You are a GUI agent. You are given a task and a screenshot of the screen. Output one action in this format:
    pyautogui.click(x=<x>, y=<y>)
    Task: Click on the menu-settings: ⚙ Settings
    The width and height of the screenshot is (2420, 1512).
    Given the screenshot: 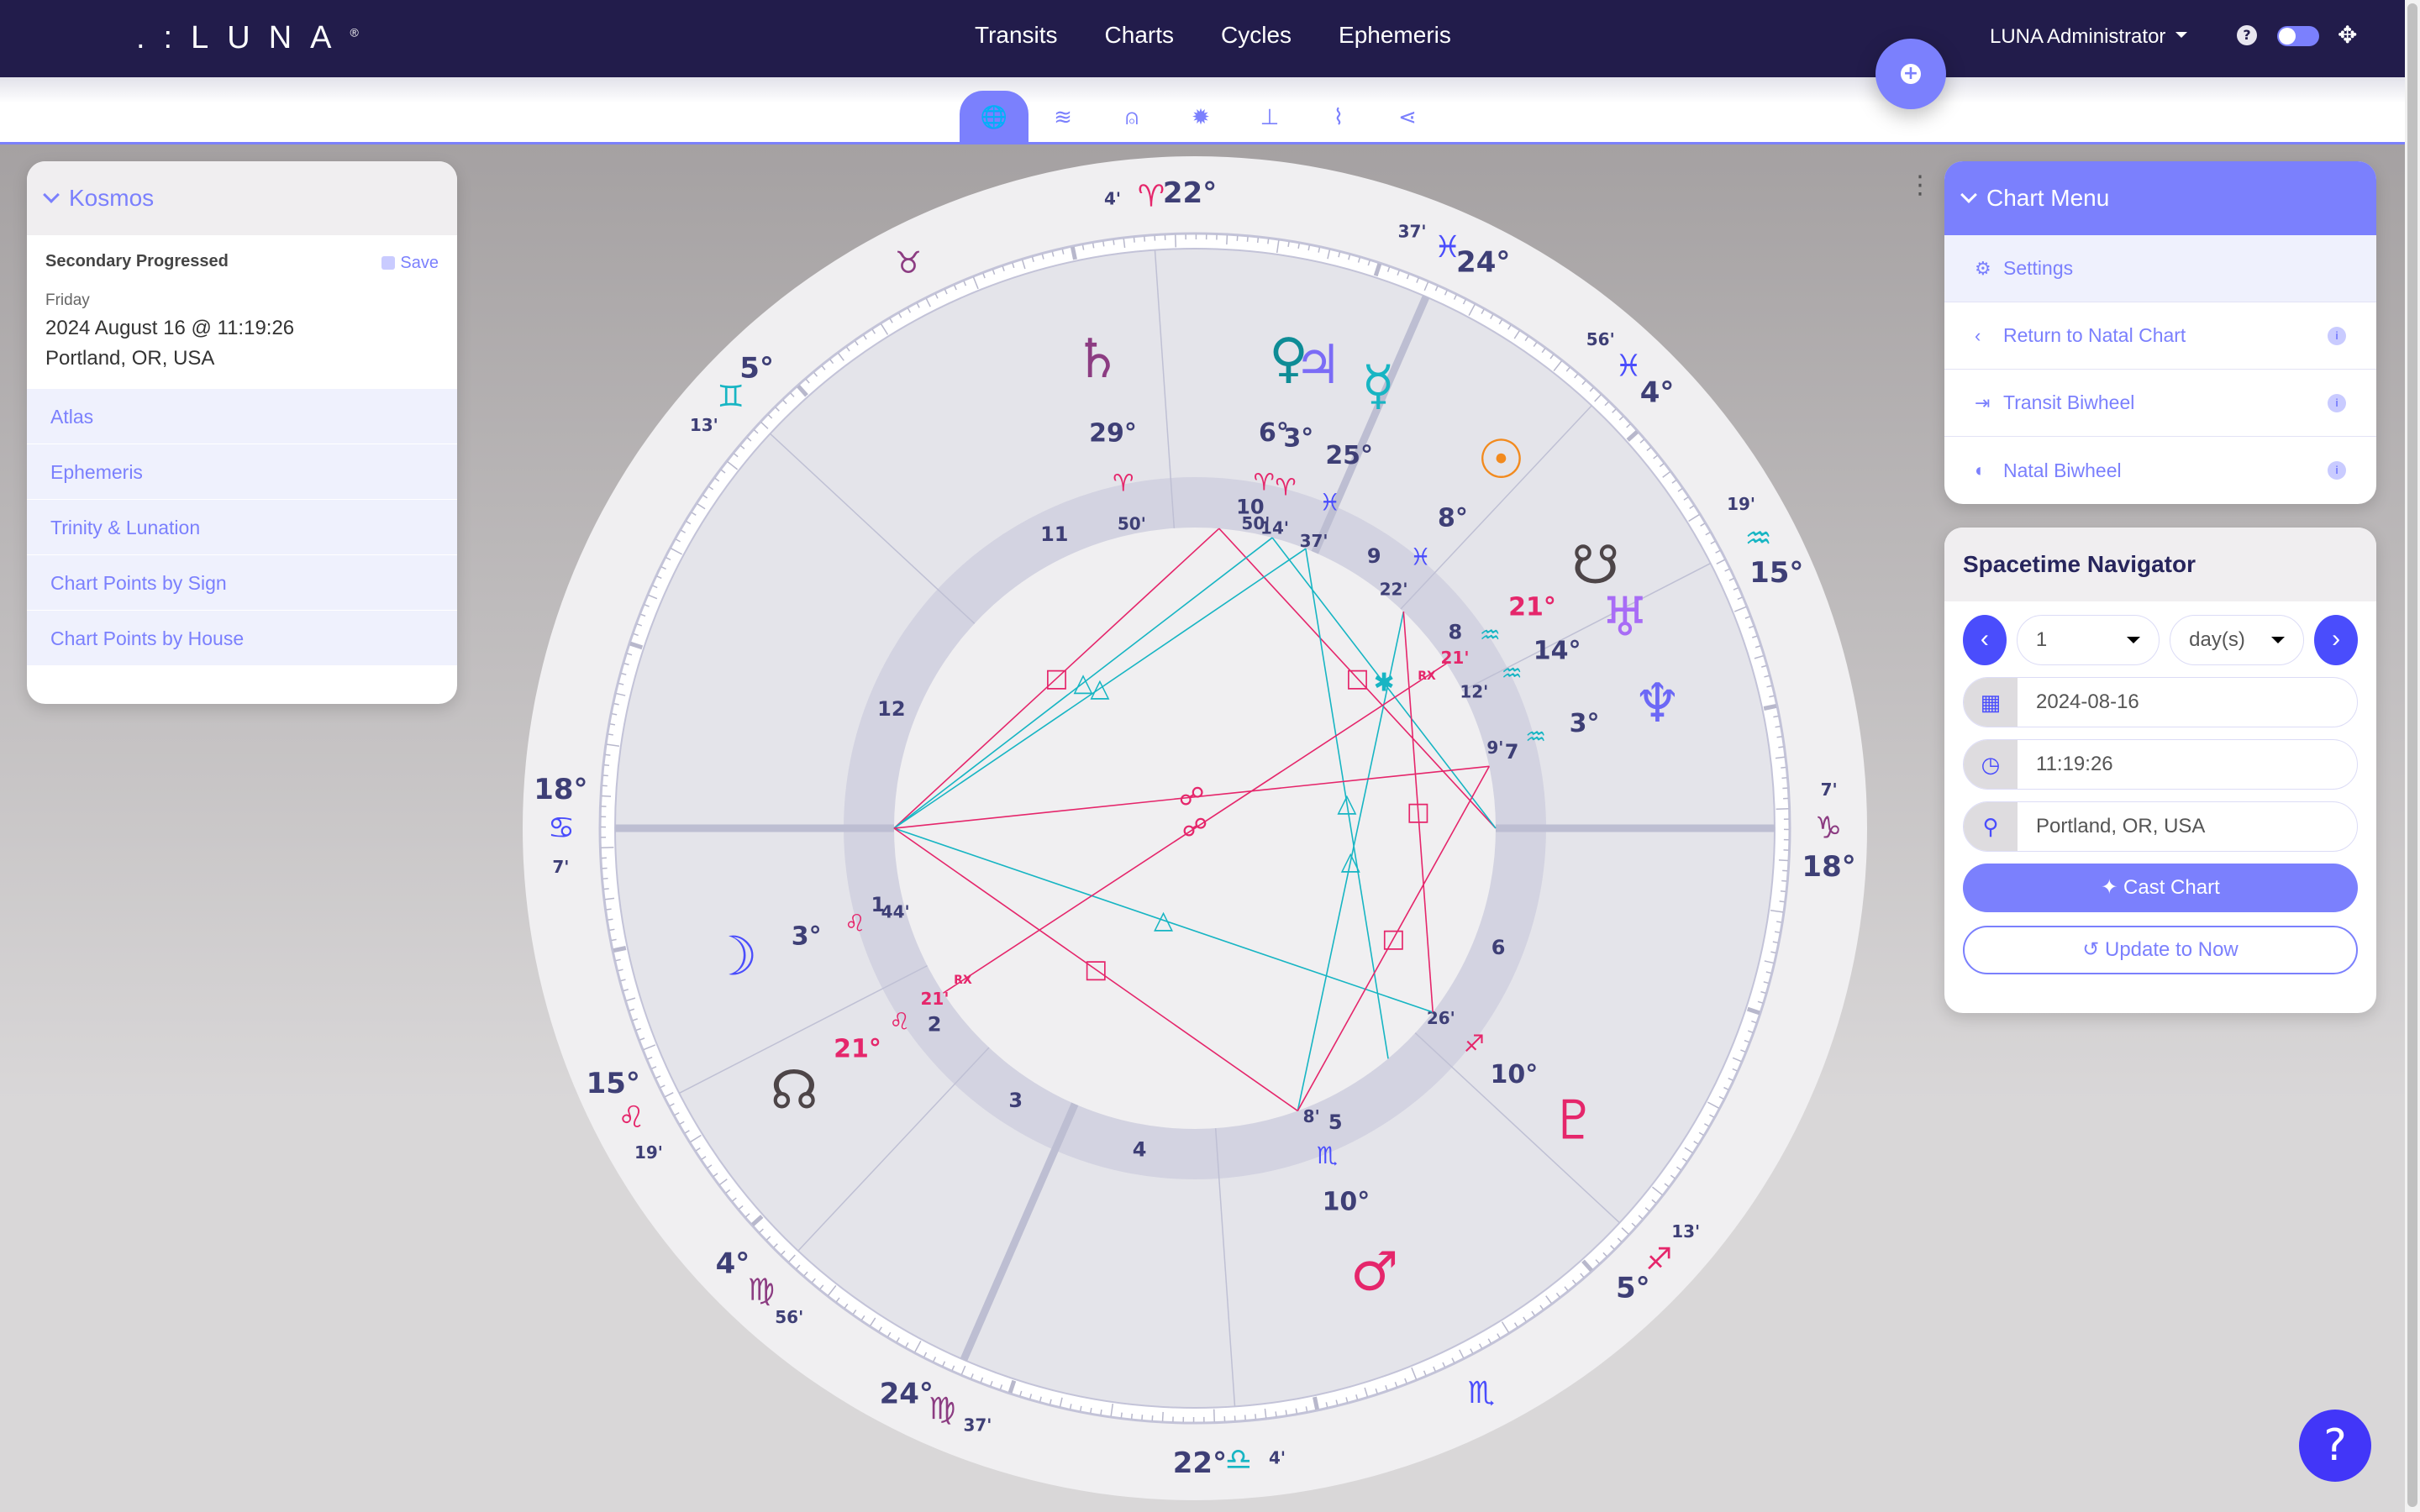 What is the action you would take?
    pyautogui.click(x=2160, y=268)
    